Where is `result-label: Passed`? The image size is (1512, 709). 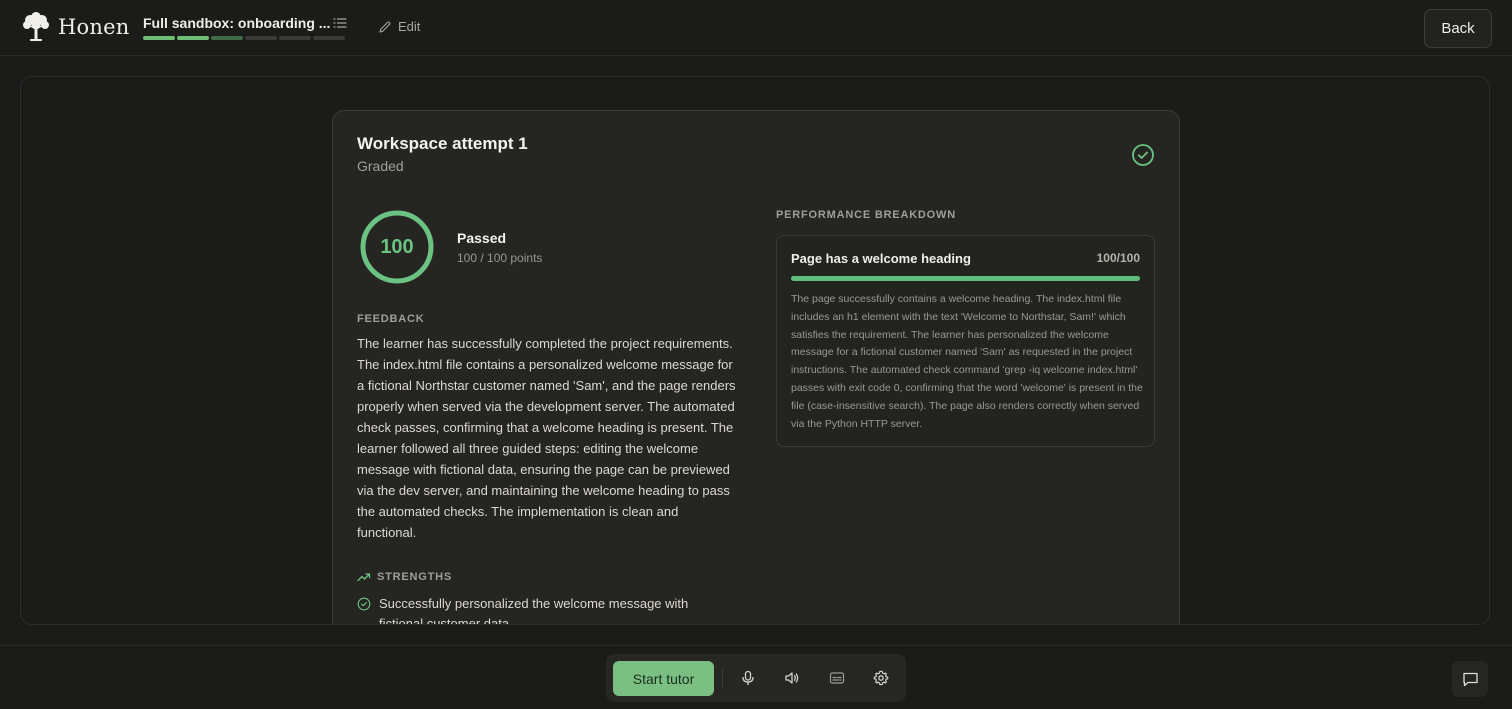
result-label: Passed is located at coordinates (482, 238).